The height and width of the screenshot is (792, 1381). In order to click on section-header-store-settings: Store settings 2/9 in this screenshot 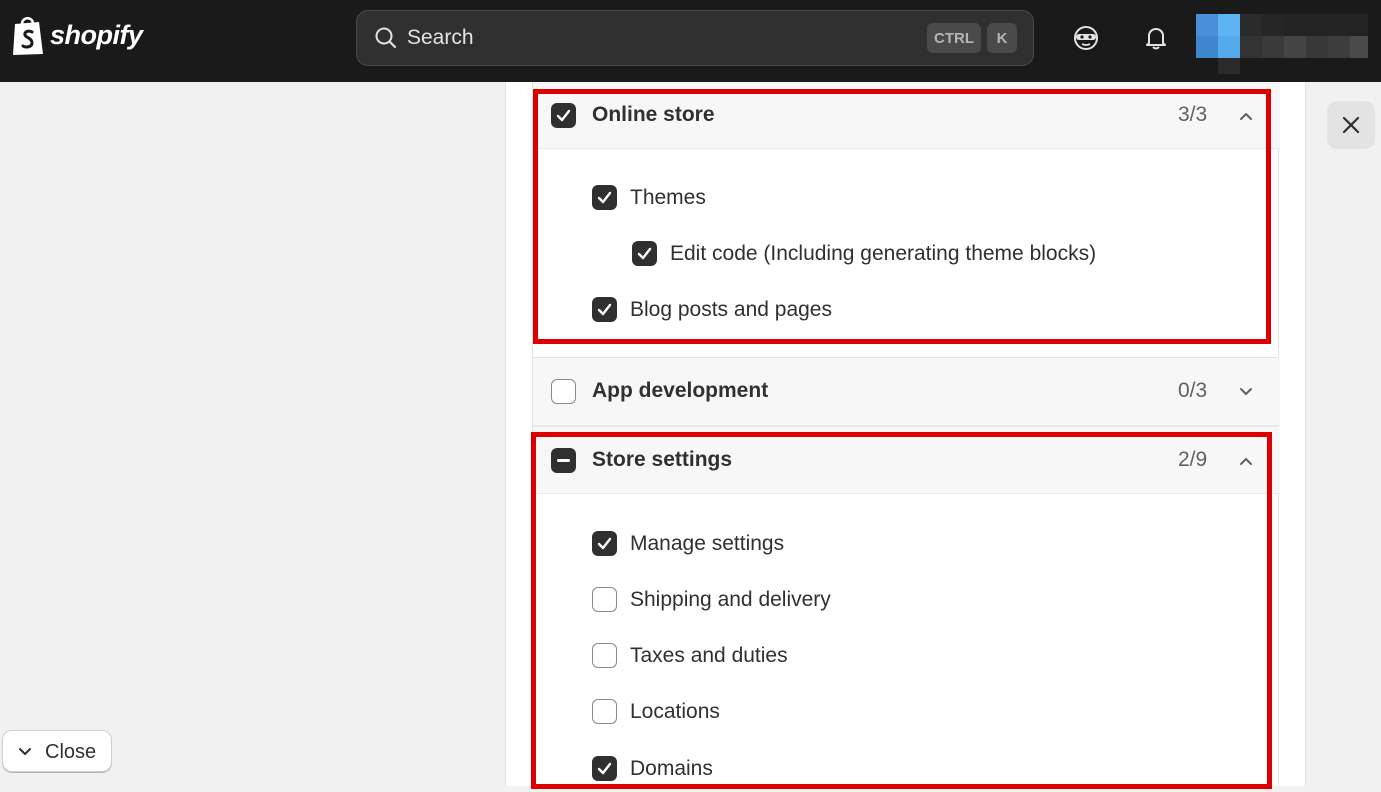, I will do `click(906, 460)`.